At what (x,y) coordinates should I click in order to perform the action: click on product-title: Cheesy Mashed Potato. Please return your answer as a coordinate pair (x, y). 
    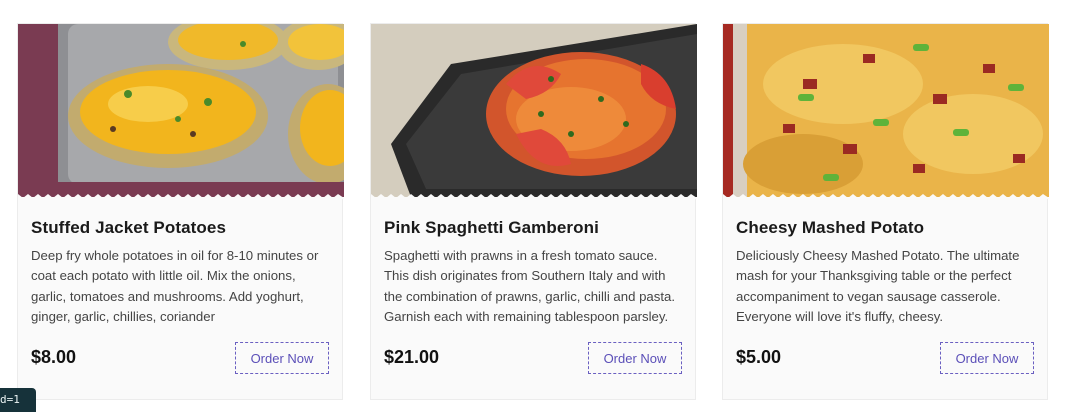
    Looking at the image, I should click on (830, 227).